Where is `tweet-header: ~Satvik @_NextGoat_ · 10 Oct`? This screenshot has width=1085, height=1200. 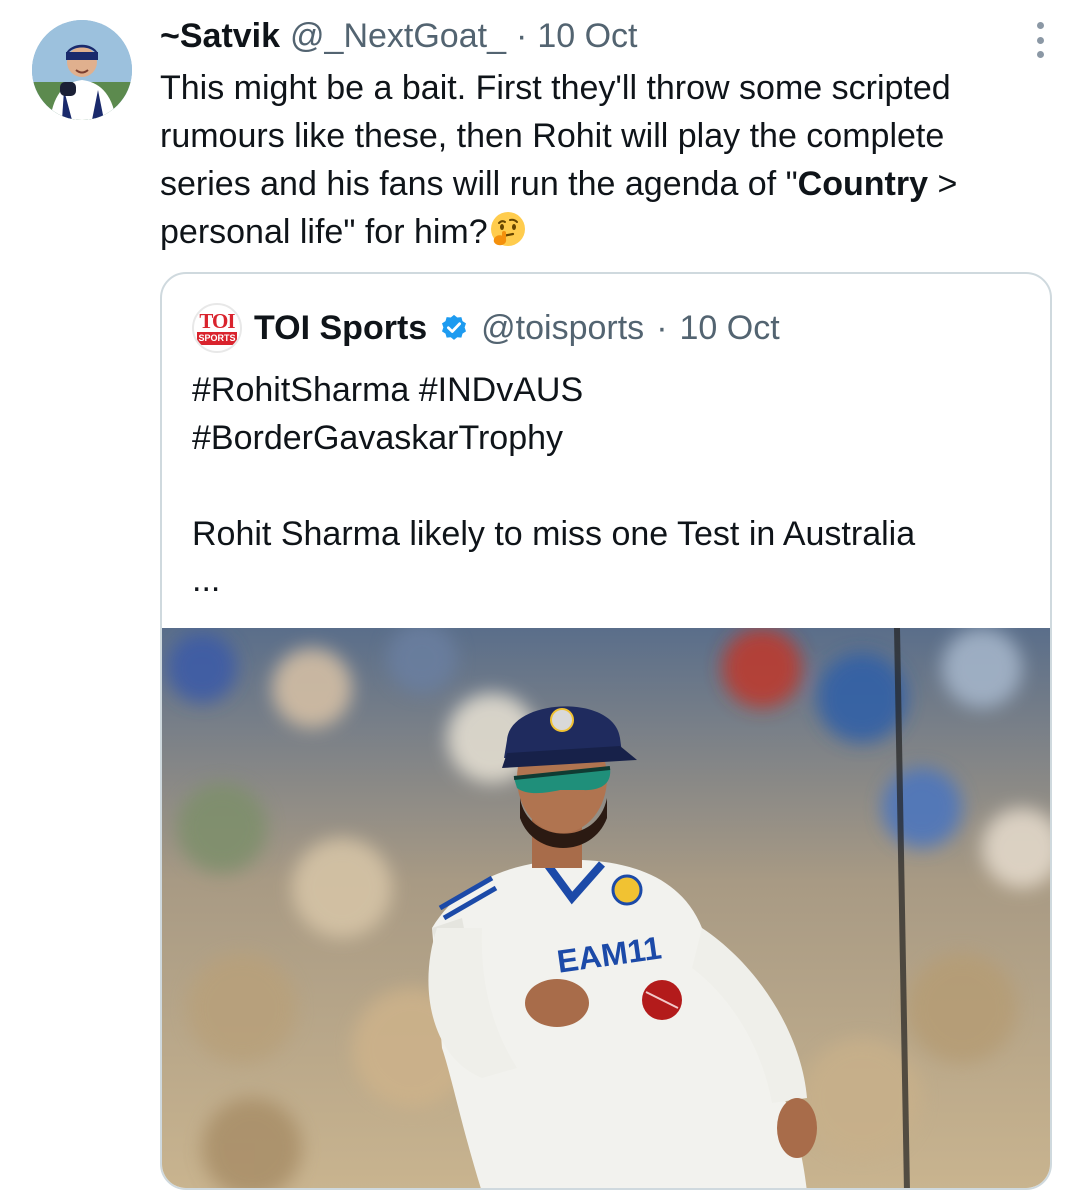
tweet-header: ~Satvik @_NextGoat_ · 10 Oct is located at coordinates (582, 36).